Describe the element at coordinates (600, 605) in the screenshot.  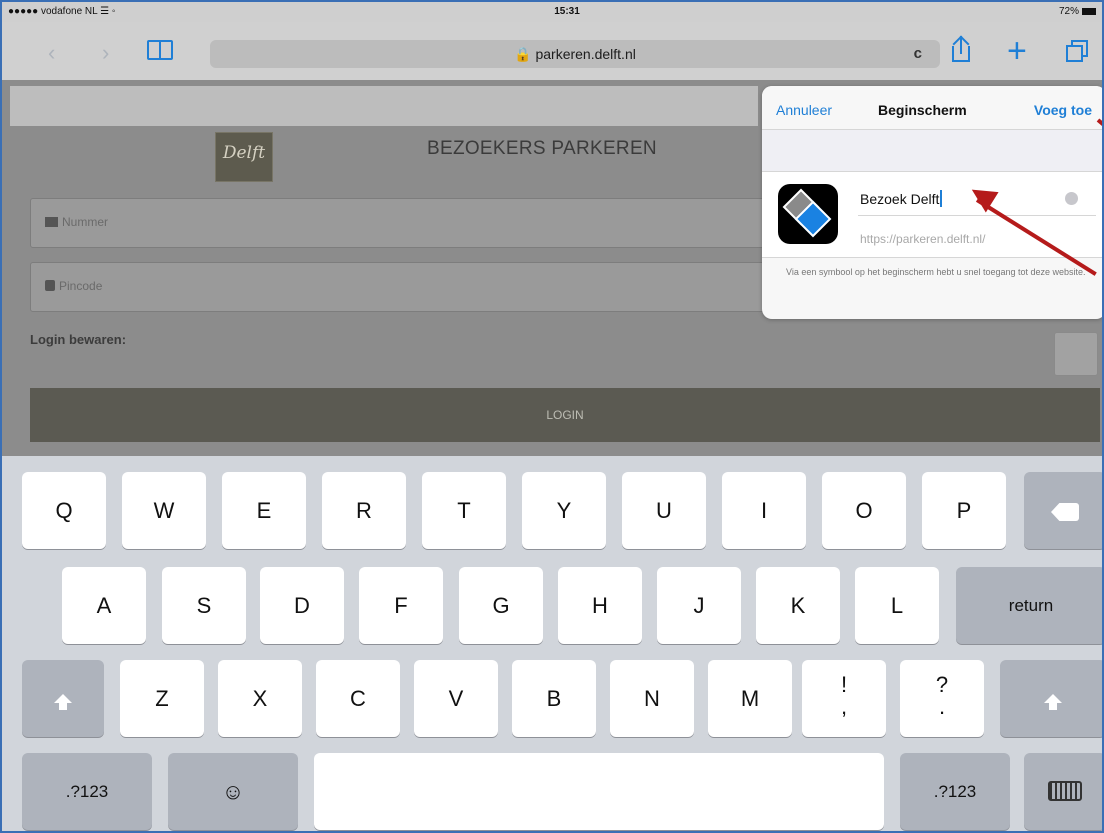
I see `key-h: H` at that location.